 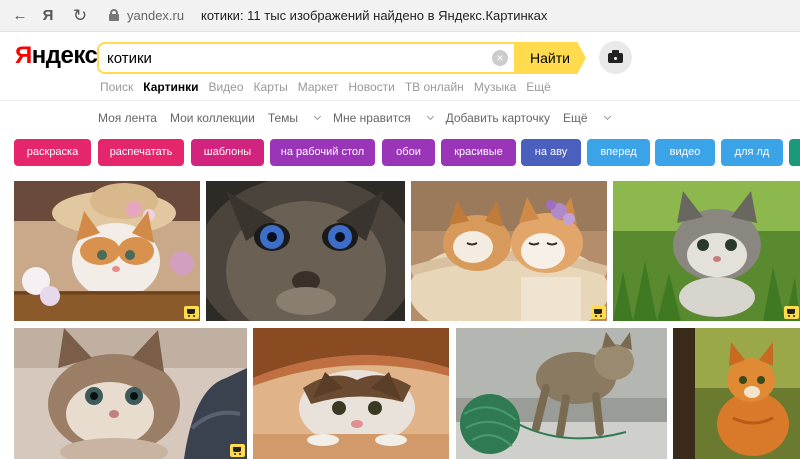 I want to click on kitten-fluffy-image, so click(x=130, y=393).